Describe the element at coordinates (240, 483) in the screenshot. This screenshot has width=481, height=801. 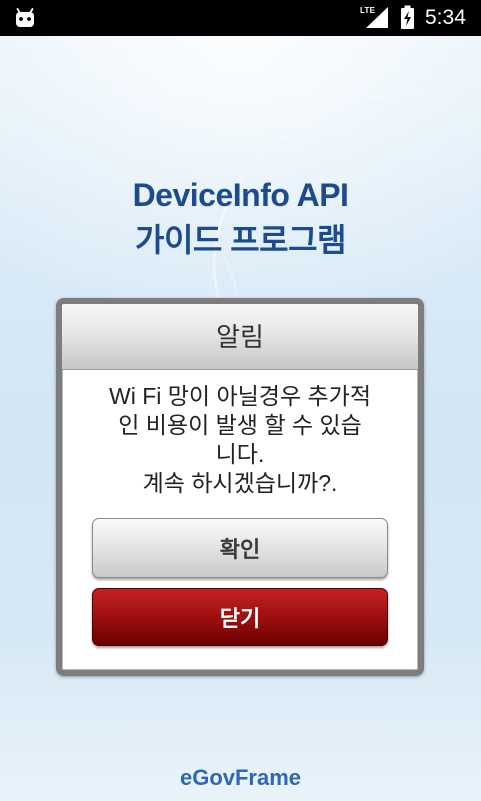
I see `dialog-message-line: 계속 하시겠습니까?.` at that location.